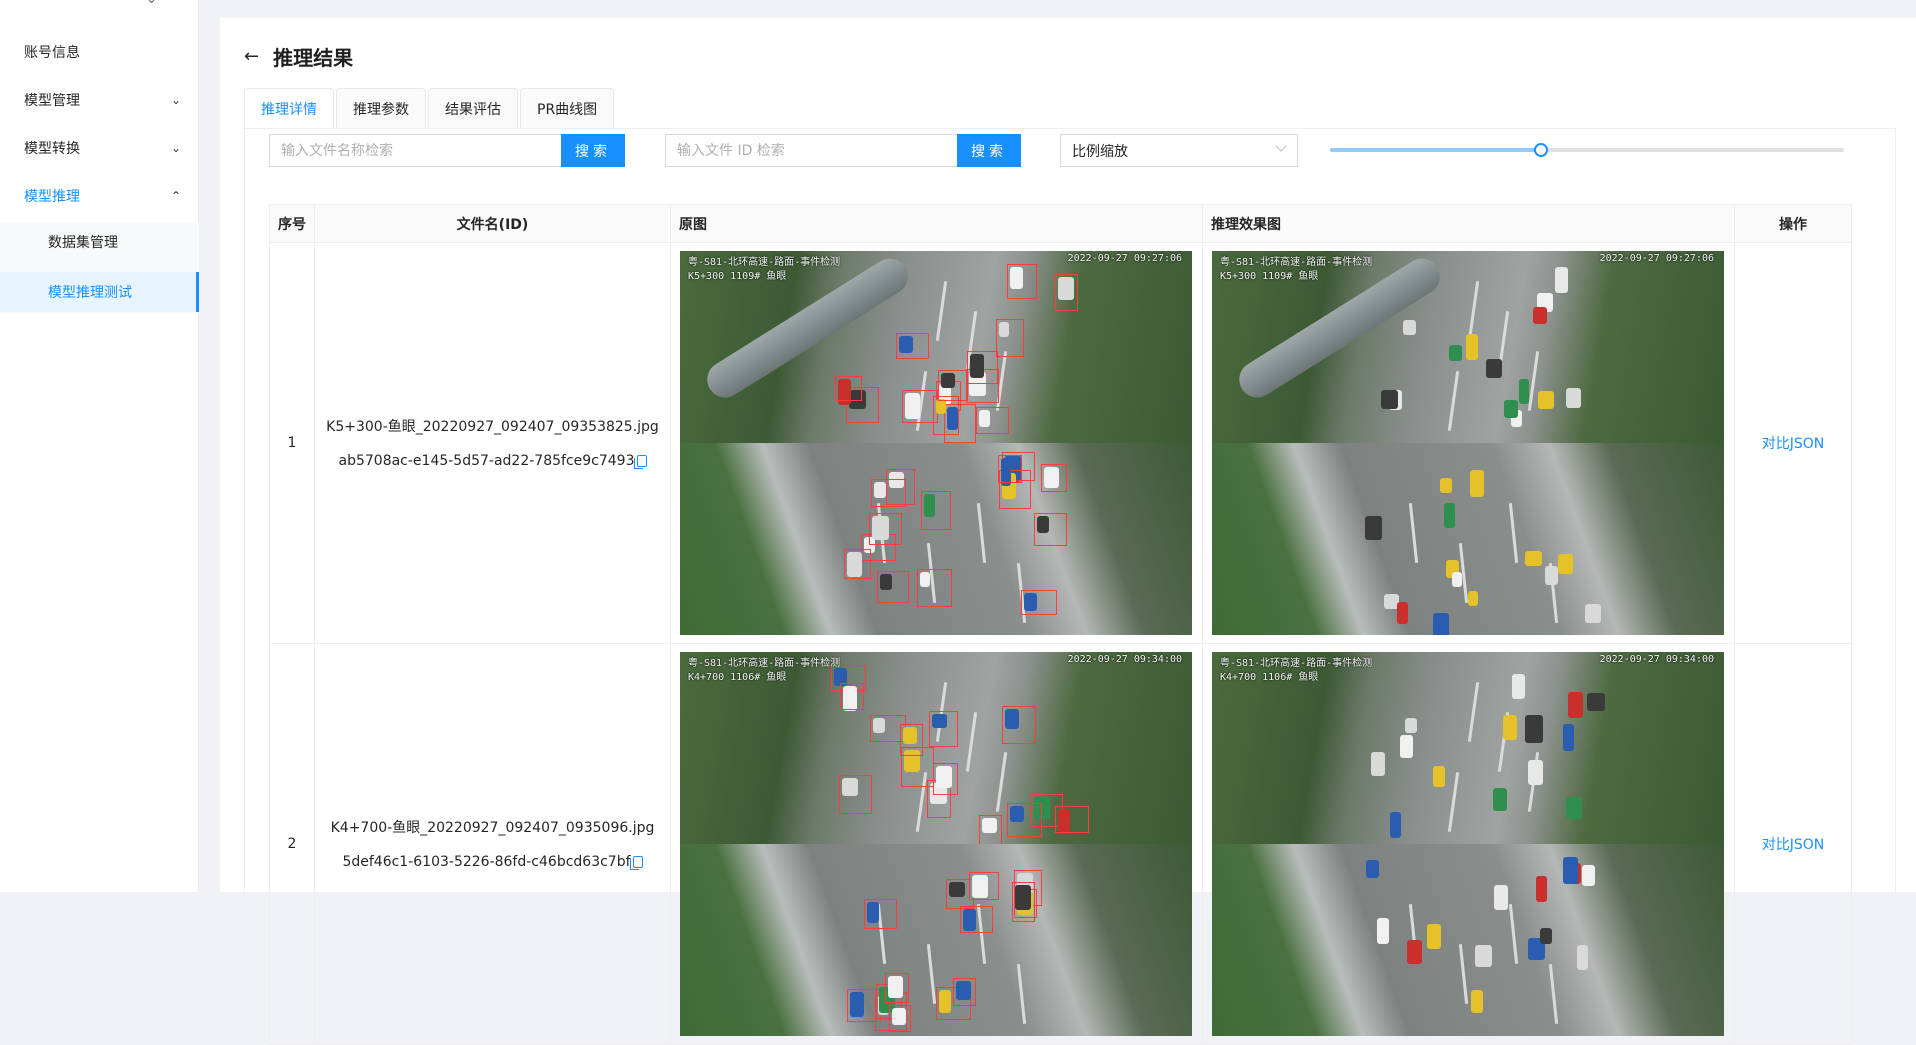 This screenshot has width=1916, height=1045. Describe the element at coordinates (99, 196) in the screenshot. I see `sidebar-item-model-inference: 模型推理 ⌃` at that location.